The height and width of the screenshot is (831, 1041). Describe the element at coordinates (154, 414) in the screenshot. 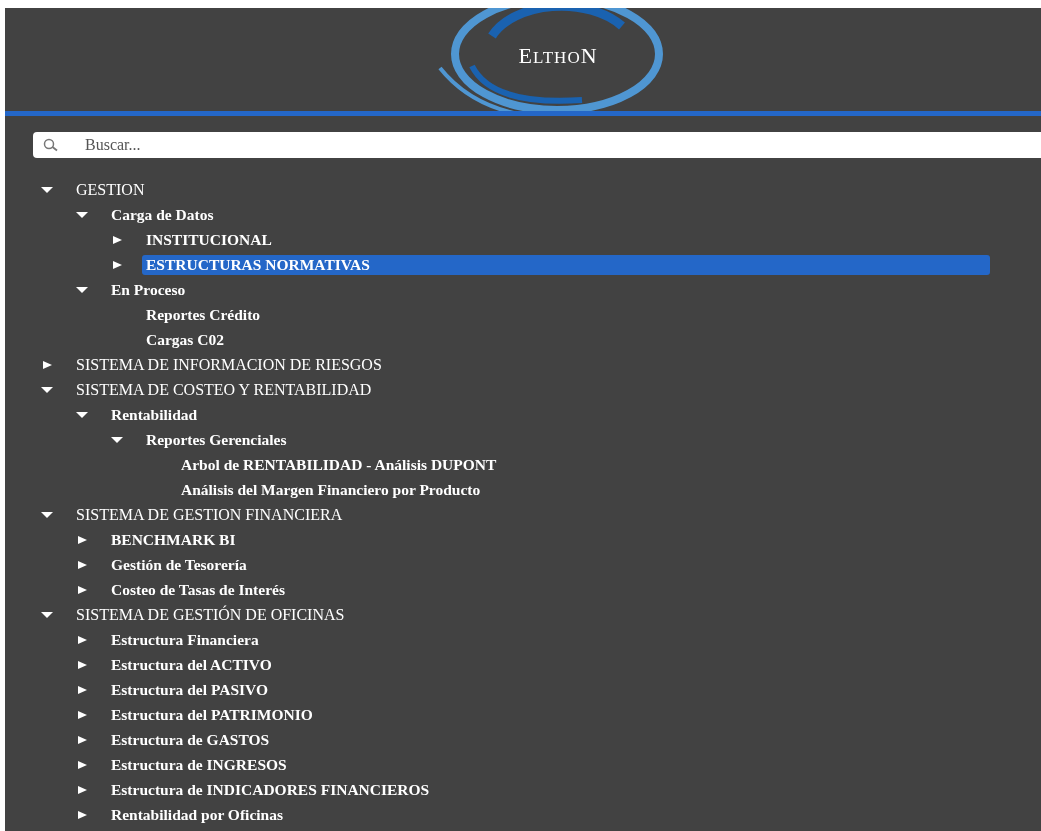

I see `tree-item: Rentabilidad` at that location.